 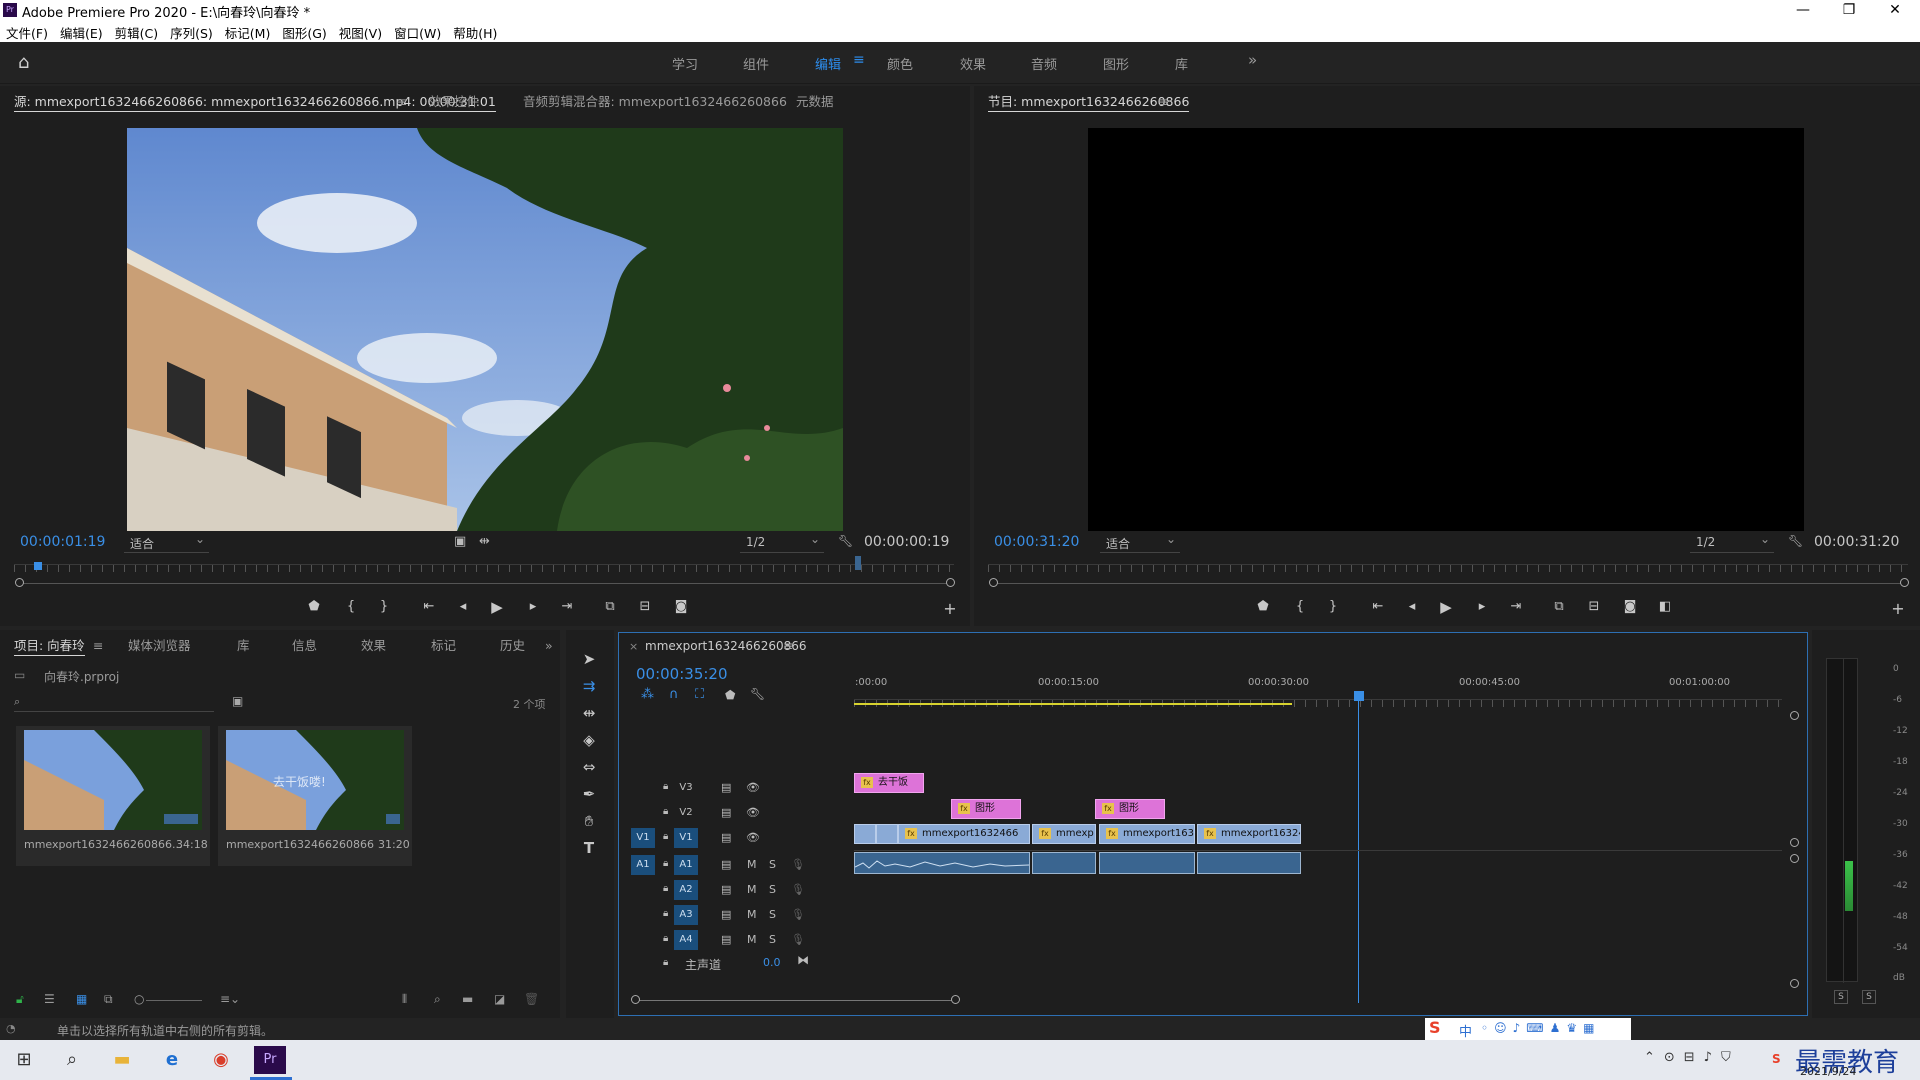 I want to click on slip-tool-icon: ⇔, so click(x=589, y=769).